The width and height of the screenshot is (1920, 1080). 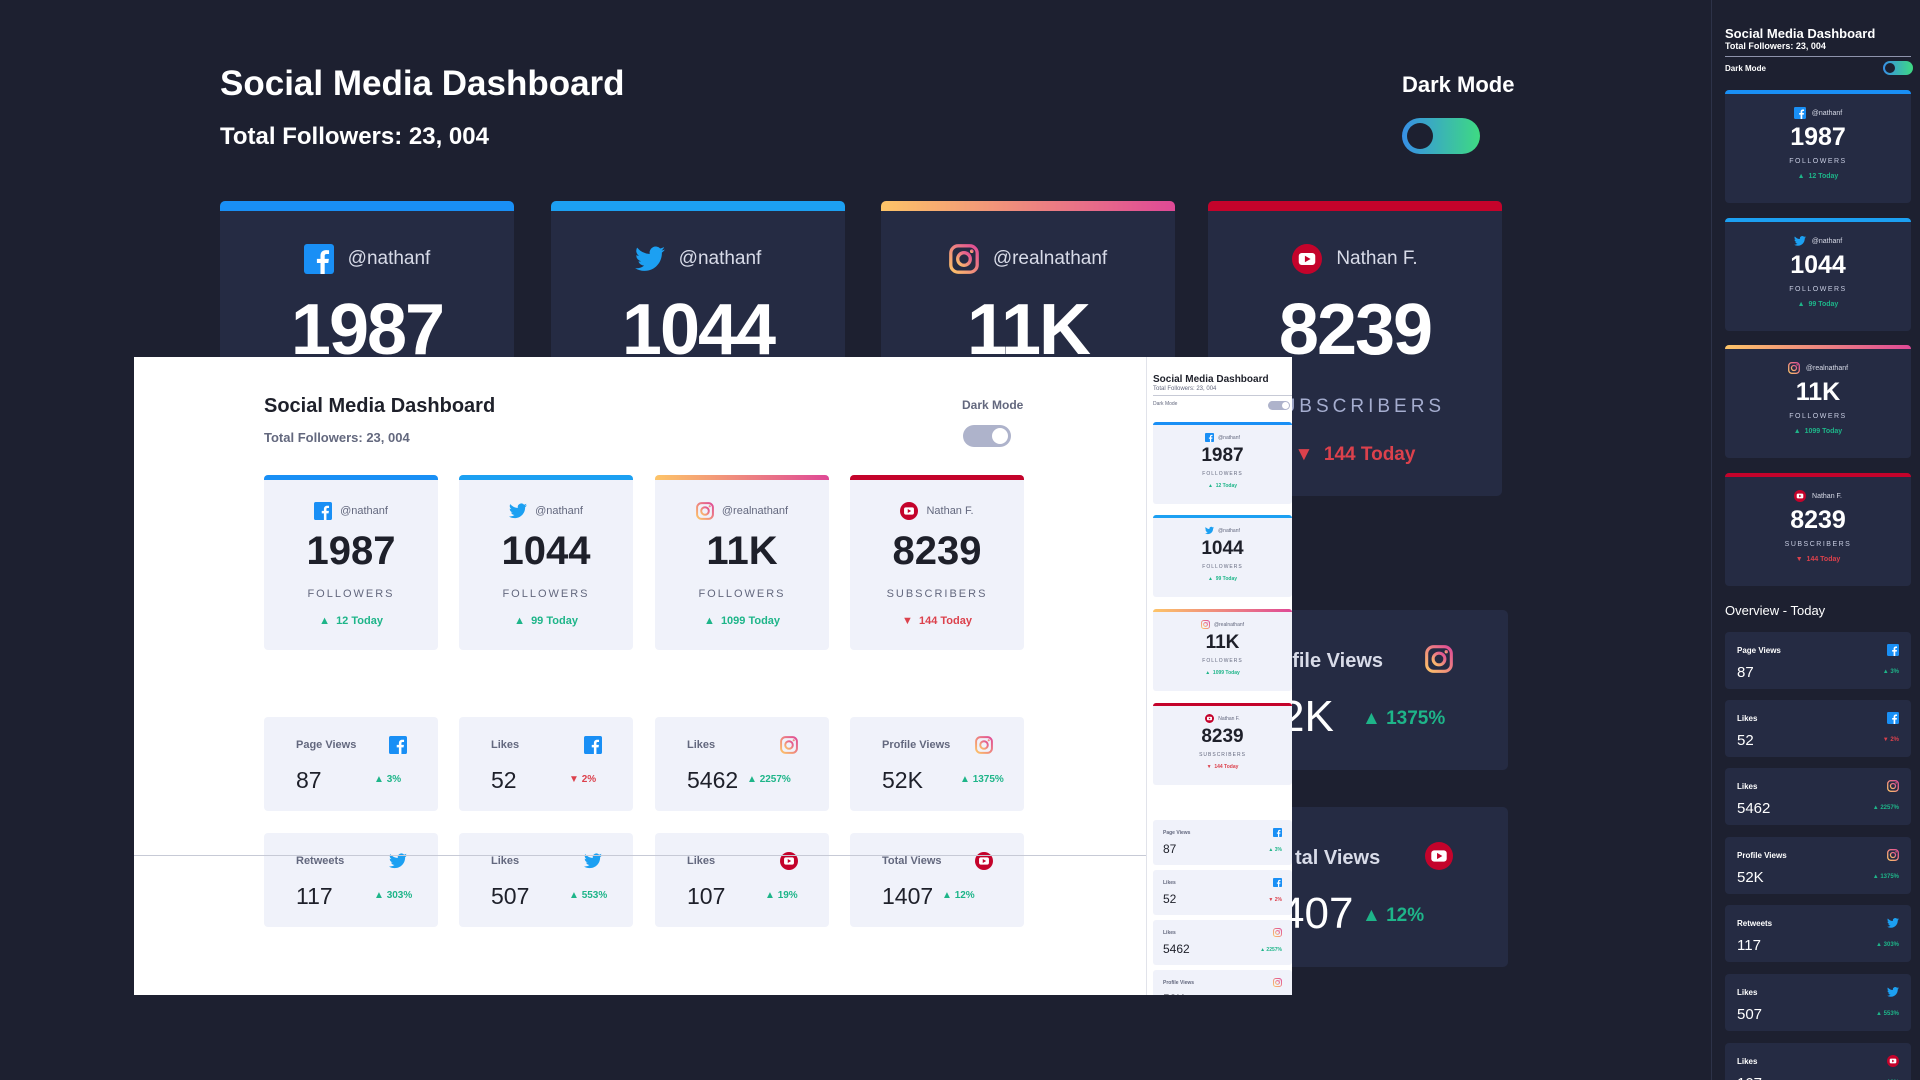 What do you see at coordinates (1441, 136) in the screenshot?
I see `dark-mode-toggle` at bounding box center [1441, 136].